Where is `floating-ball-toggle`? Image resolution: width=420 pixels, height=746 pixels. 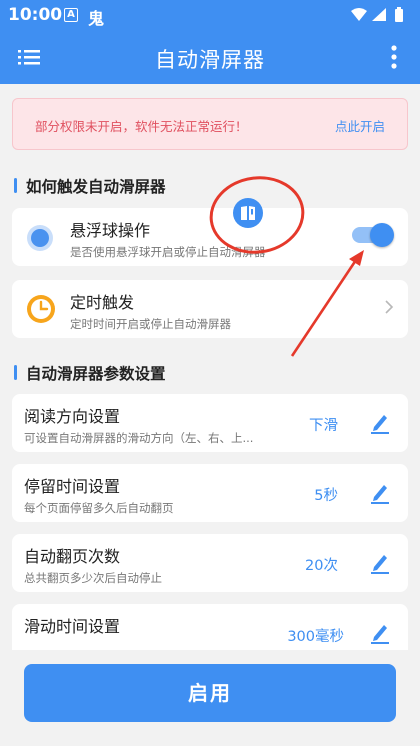 floating-ball-toggle is located at coordinates (372, 235).